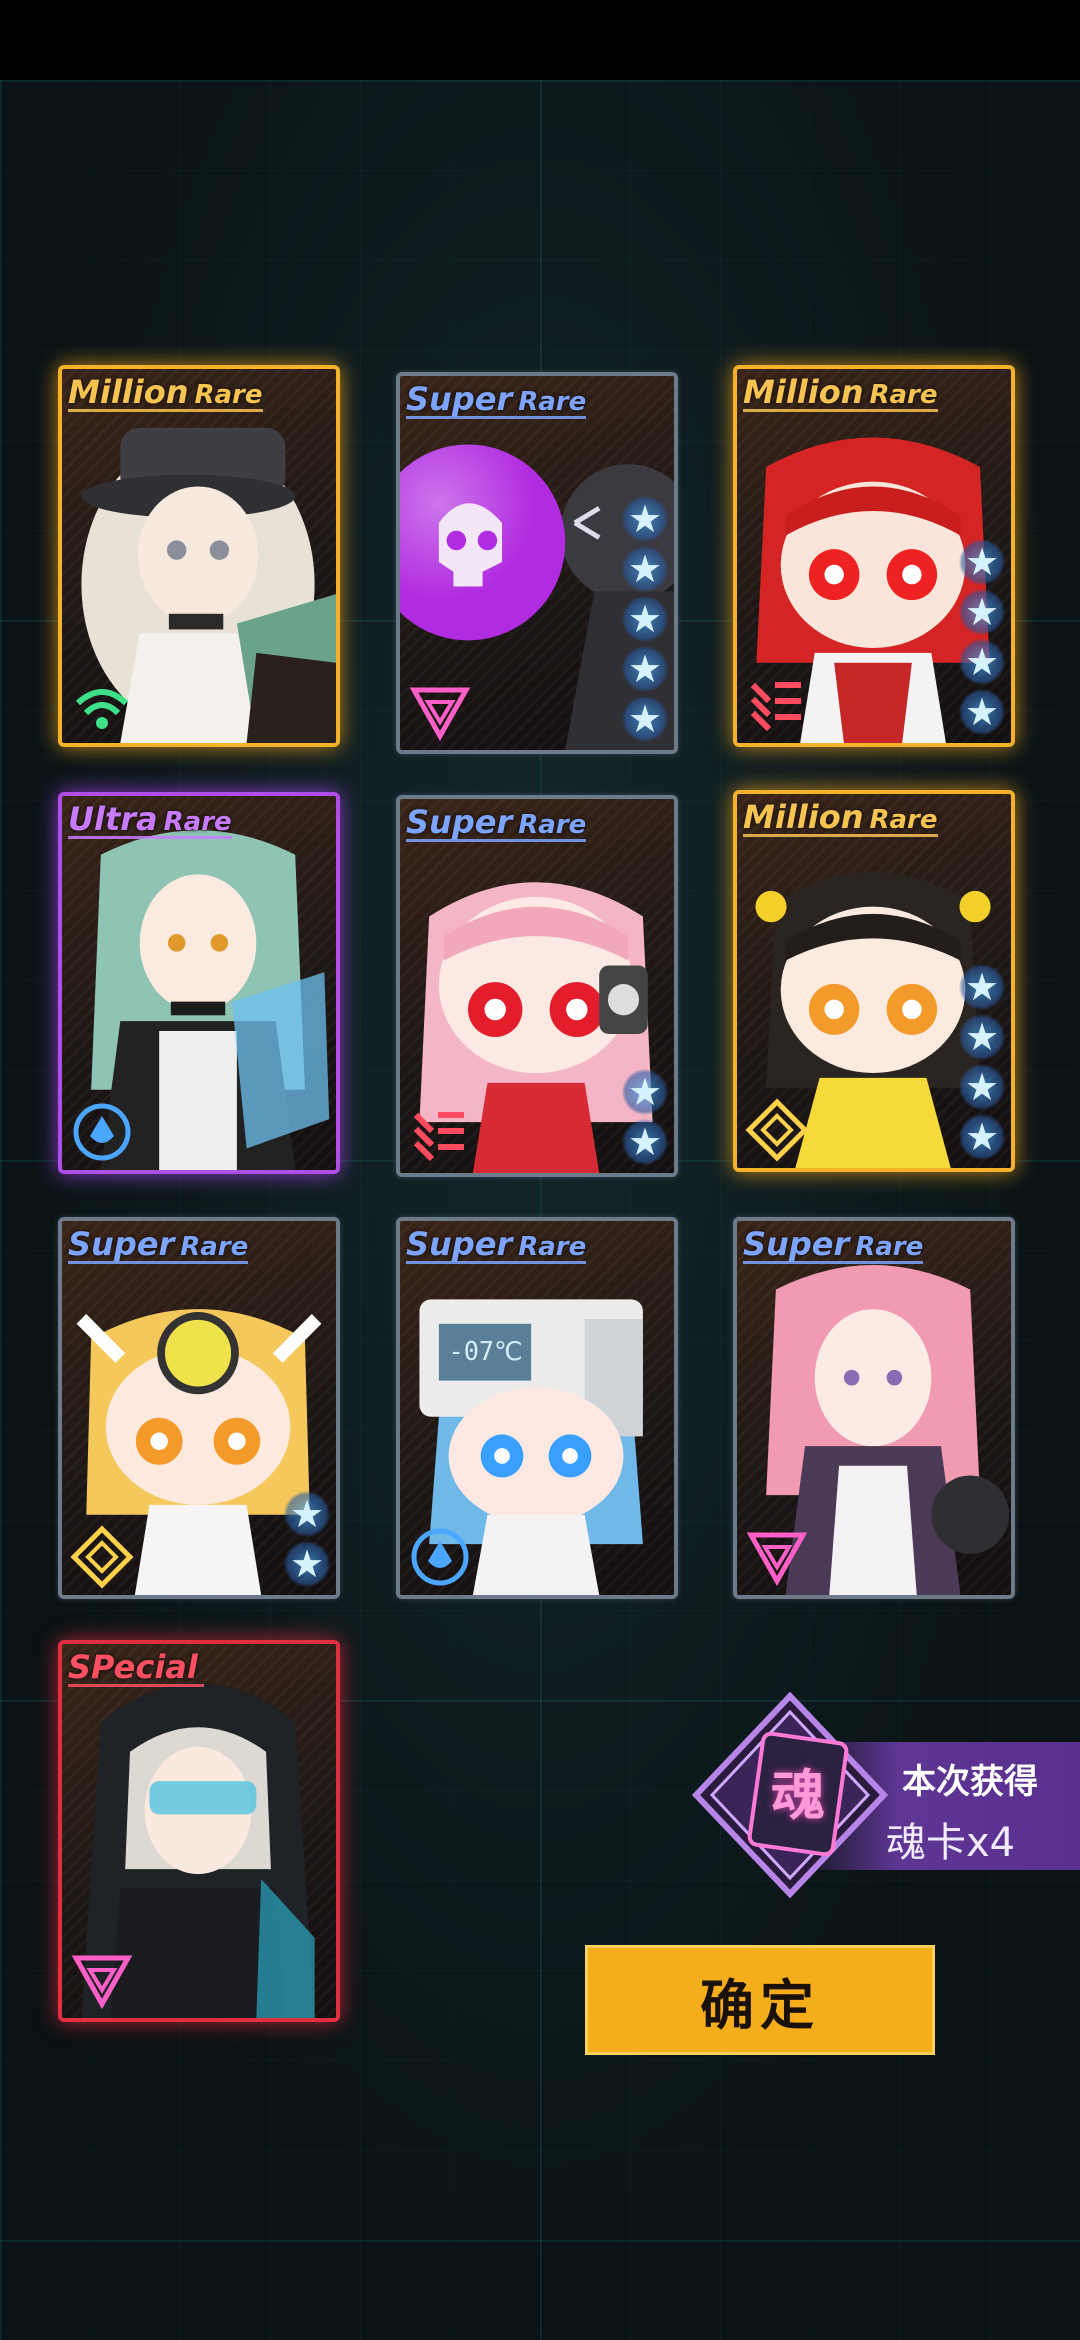 The image size is (1080, 2340). Describe the element at coordinates (798, 1795) in the screenshot. I see `soul-char: 魂` at that location.